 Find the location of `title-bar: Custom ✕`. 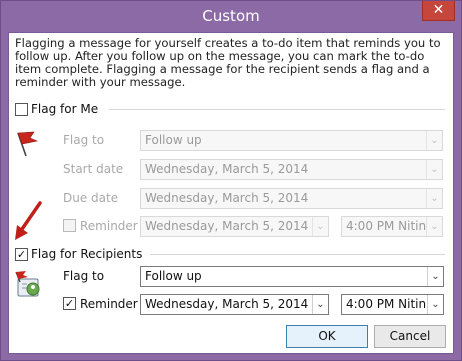

title-bar: Custom ✕ is located at coordinates (231, 17).